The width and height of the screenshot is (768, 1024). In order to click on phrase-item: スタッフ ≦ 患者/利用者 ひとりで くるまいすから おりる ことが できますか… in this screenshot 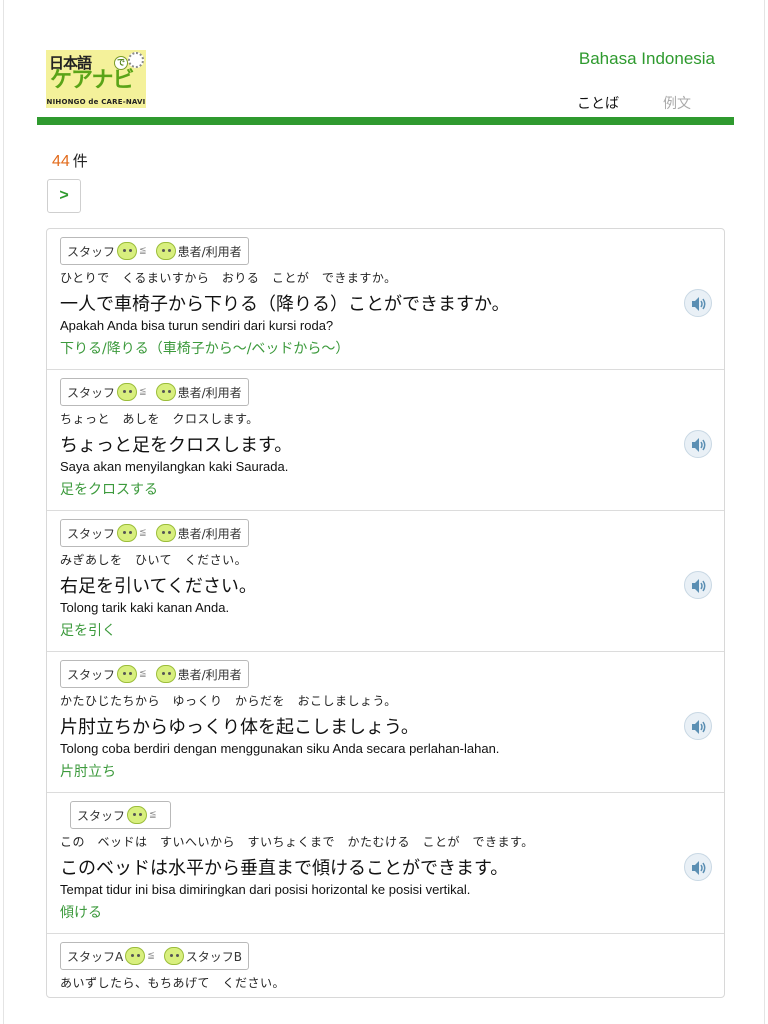, I will do `click(385, 299)`.